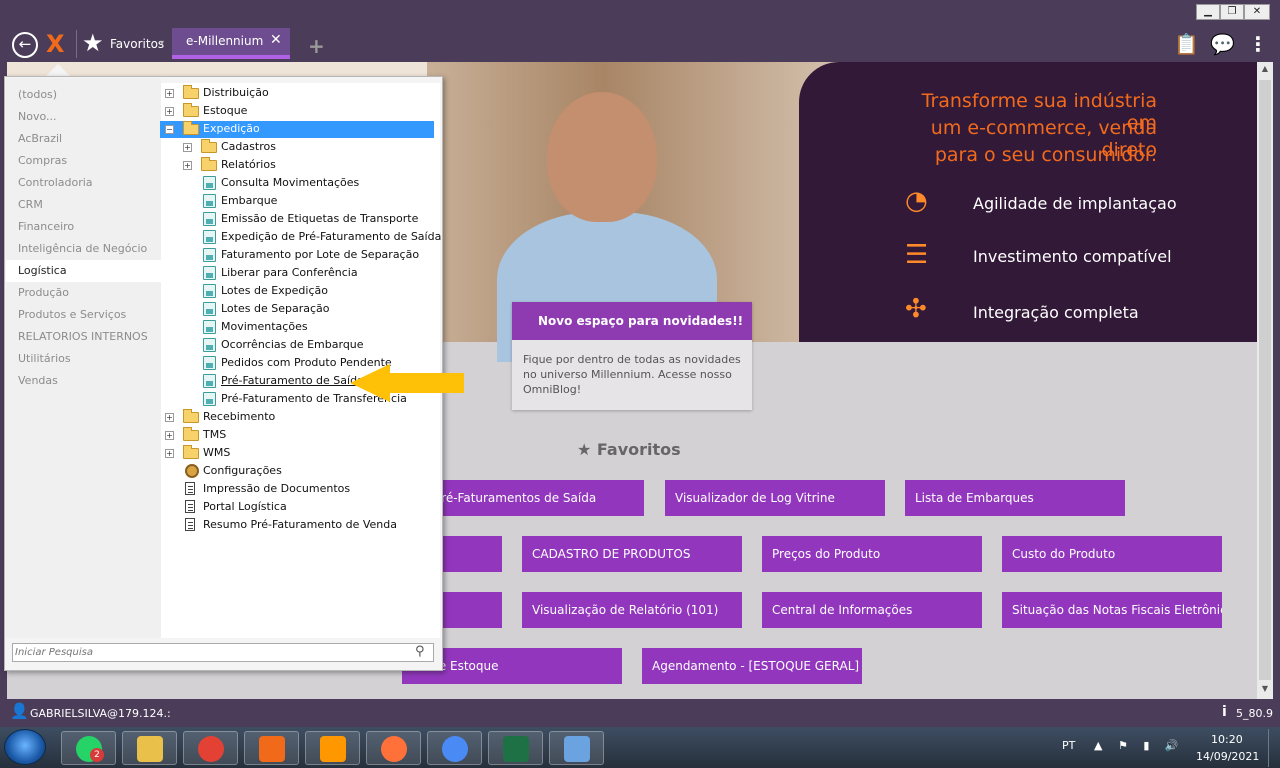  I want to click on back-icon: ←, so click(25, 45).